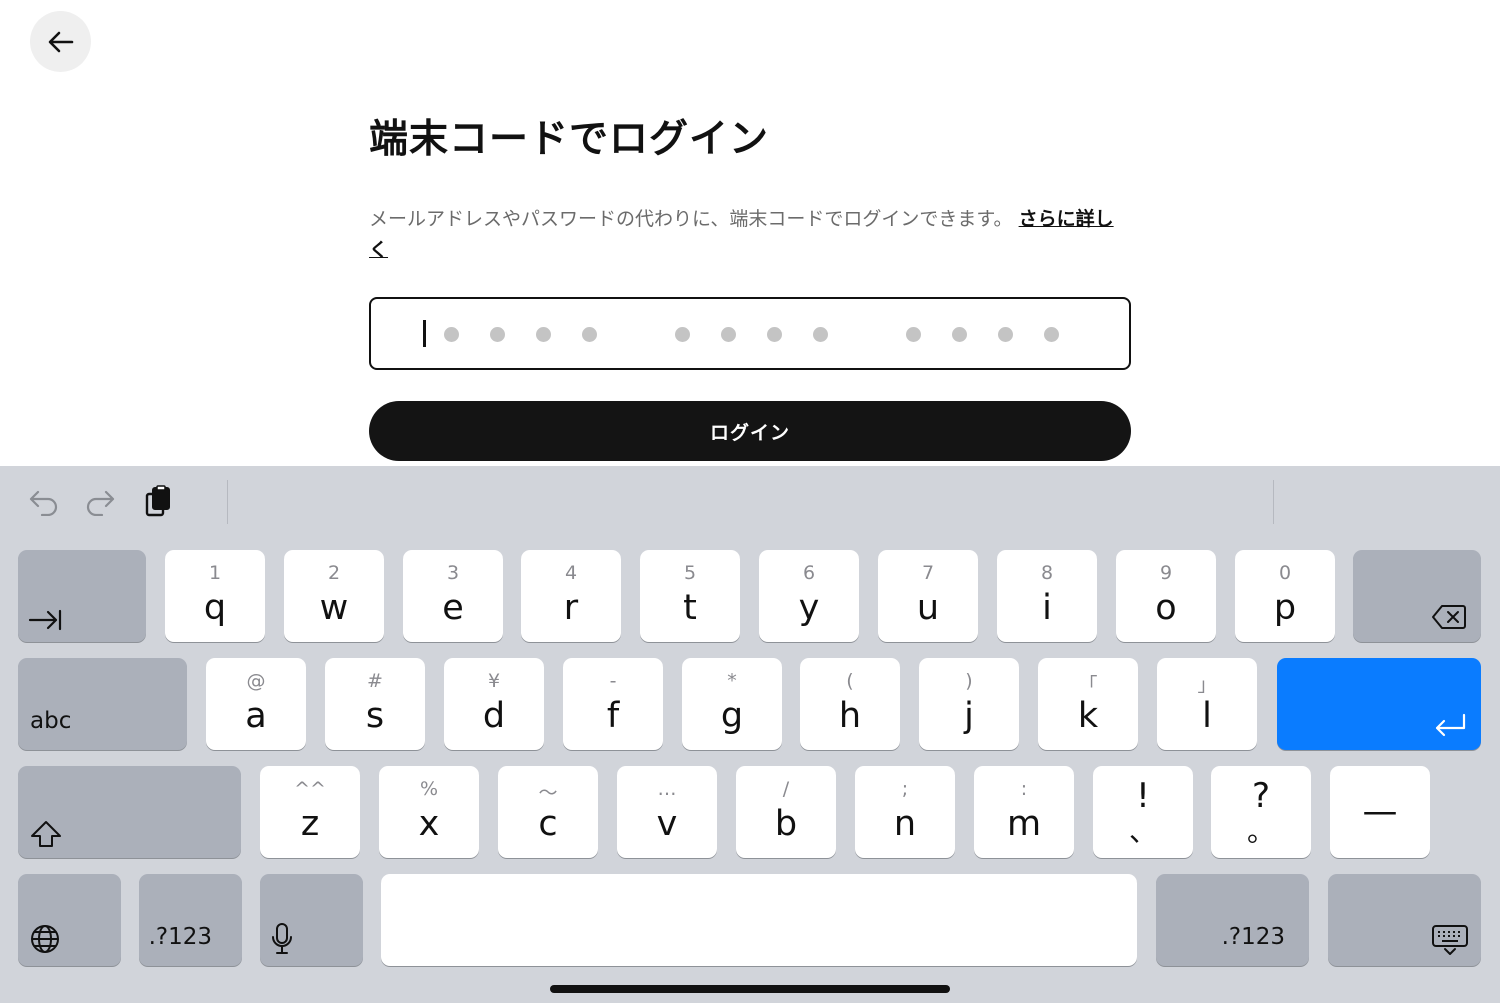 The width and height of the screenshot is (1500, 1003). What do you see at coordinates (190, 920) in the screenshot?
I see `numbers-key-left: .?123` at bounding box center [190, 920].